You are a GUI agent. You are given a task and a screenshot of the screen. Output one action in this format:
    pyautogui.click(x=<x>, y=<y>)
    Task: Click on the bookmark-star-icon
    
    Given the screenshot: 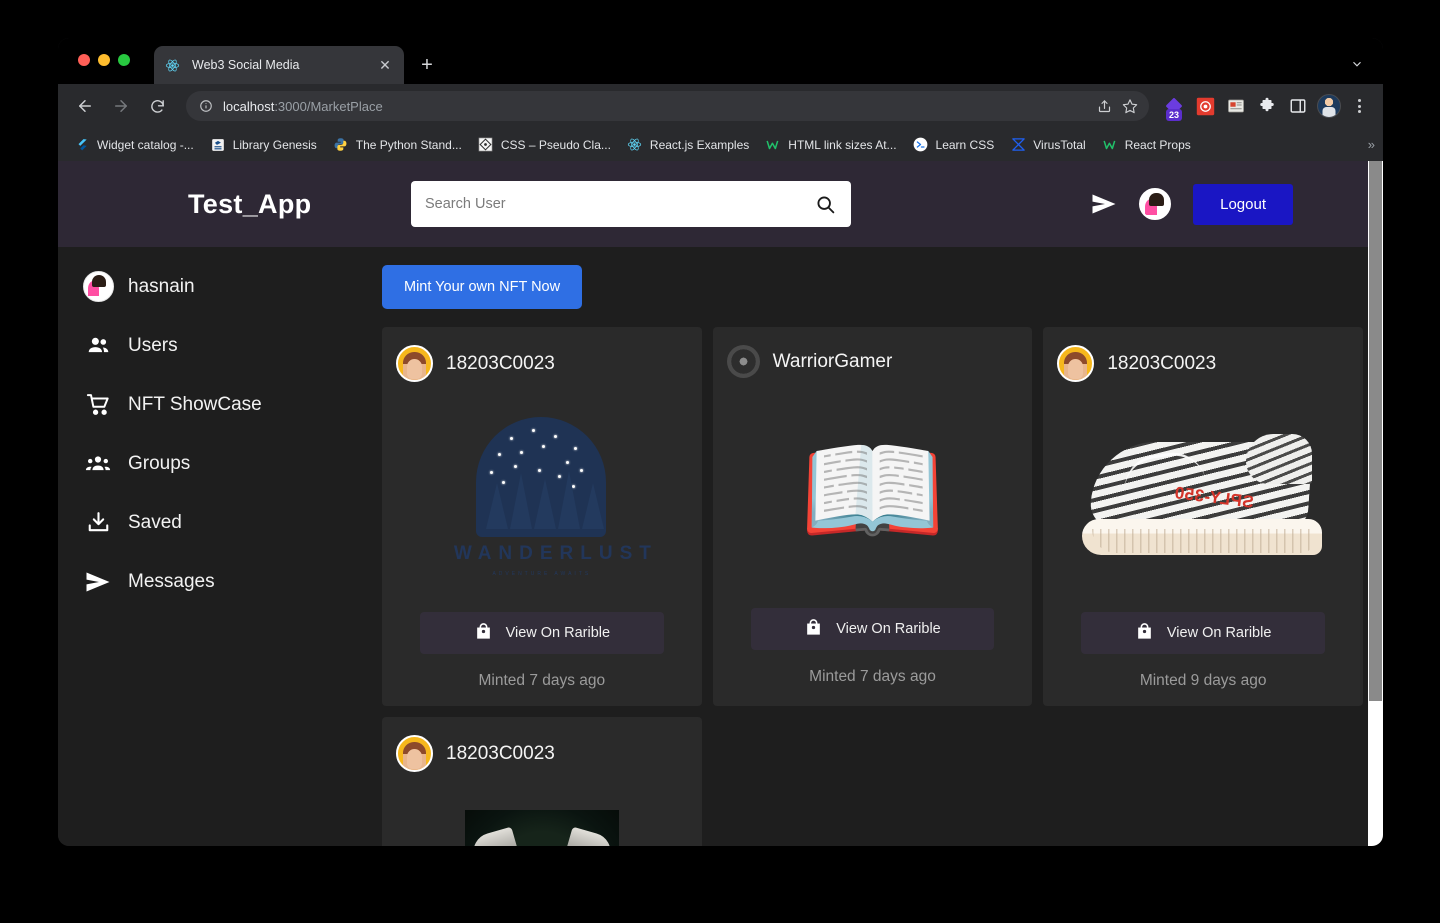 What is the action you would take?
    pyautogui.click(x=1130, y=106)
    